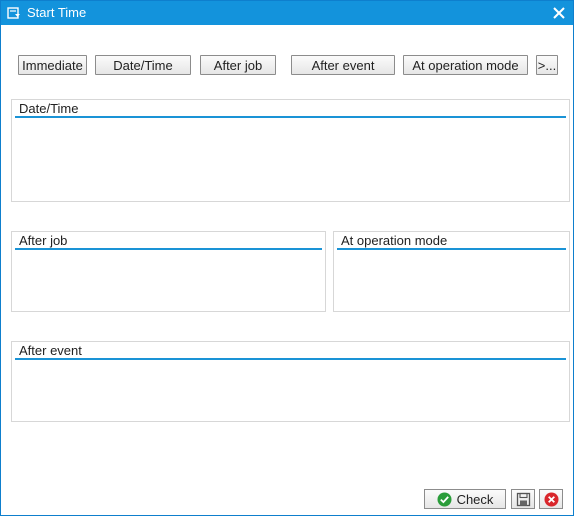  Describe the element at coordinates (52, 65) in the screenshot. I see `immediate-button: Immediate` at that location.